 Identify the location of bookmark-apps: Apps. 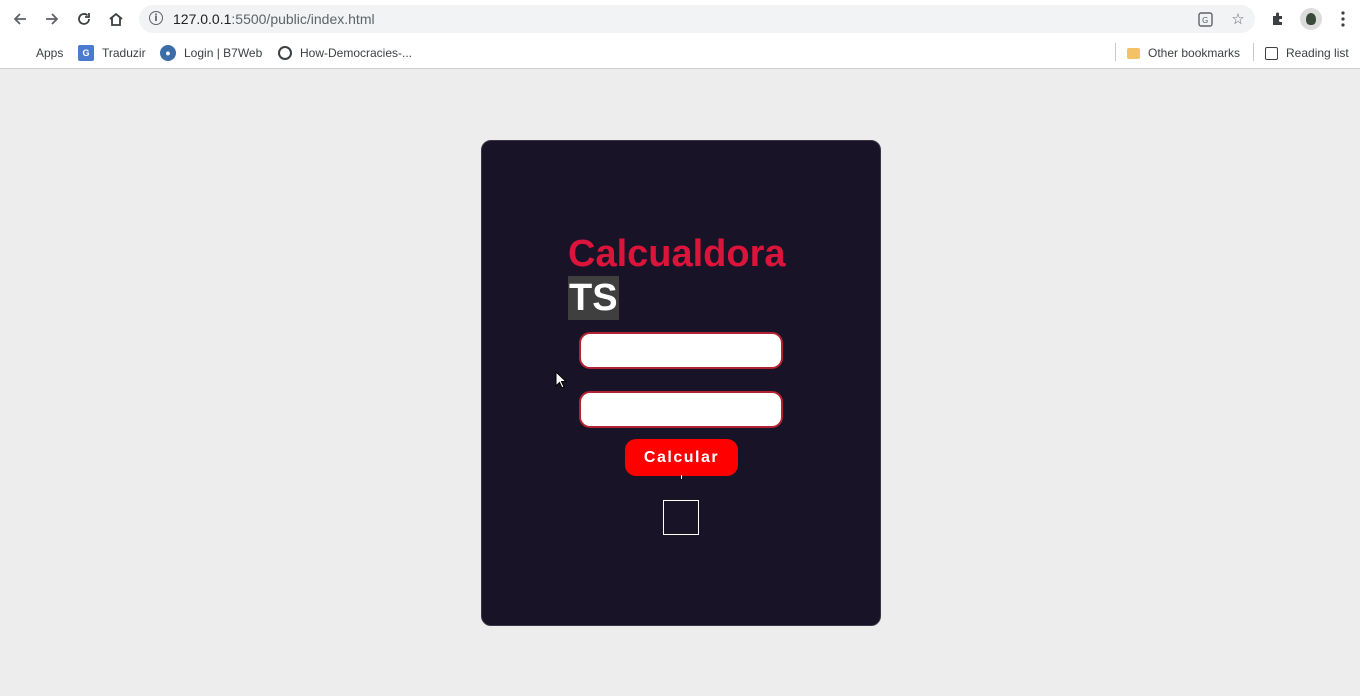
(37, 53).